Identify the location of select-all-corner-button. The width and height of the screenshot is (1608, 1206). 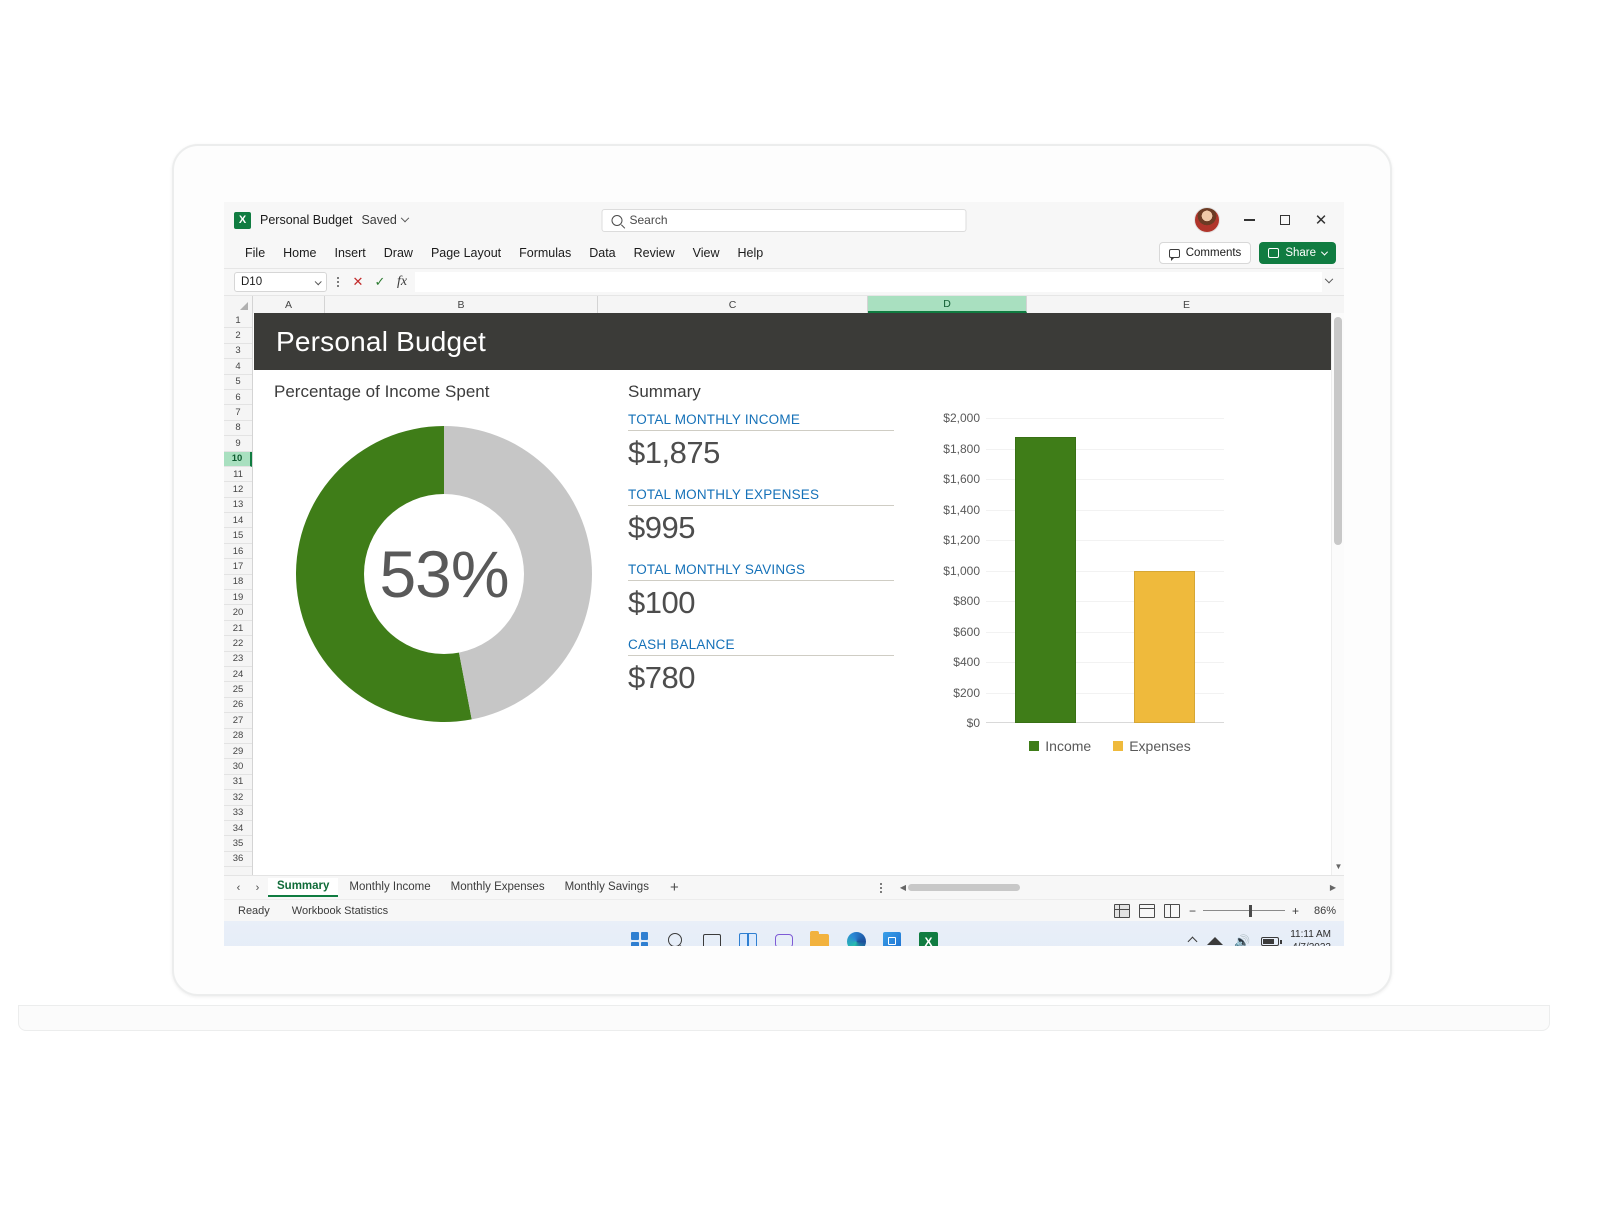
(238, 304).